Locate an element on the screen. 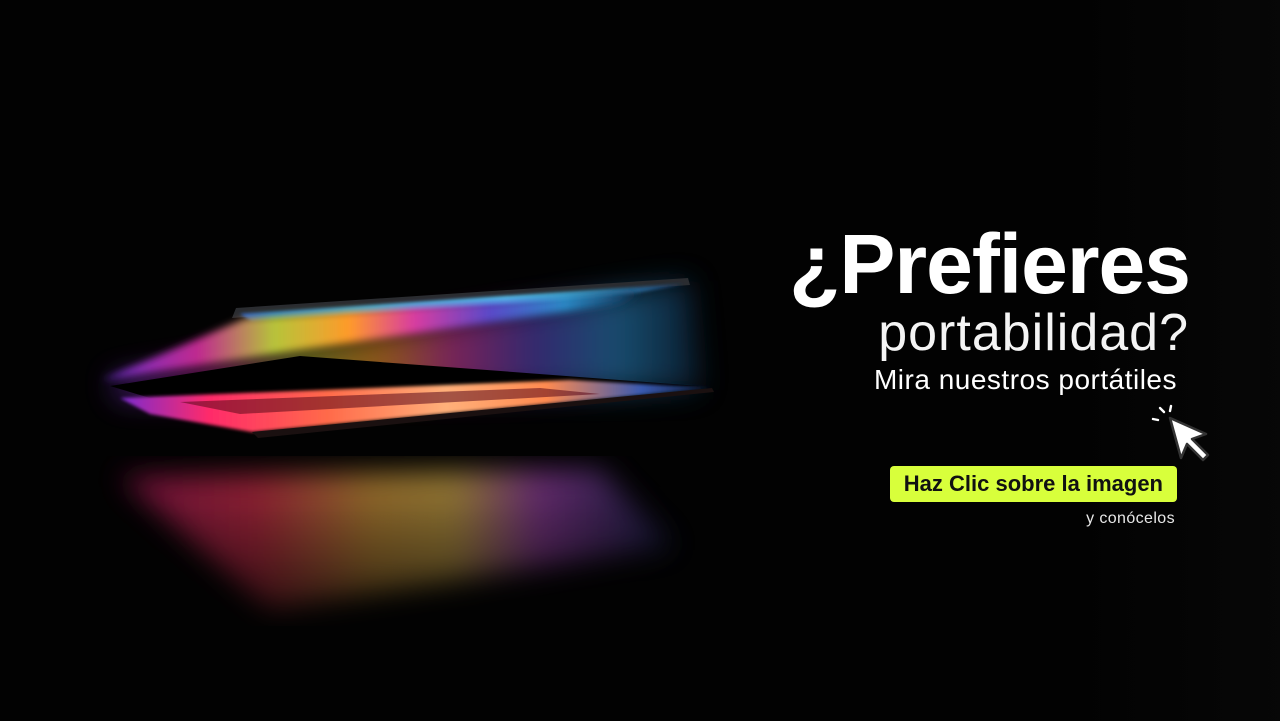 The width and height of the screenshot is (1280, 721). cta-subtext: y conócelos is located at coordinates (1130, 518).